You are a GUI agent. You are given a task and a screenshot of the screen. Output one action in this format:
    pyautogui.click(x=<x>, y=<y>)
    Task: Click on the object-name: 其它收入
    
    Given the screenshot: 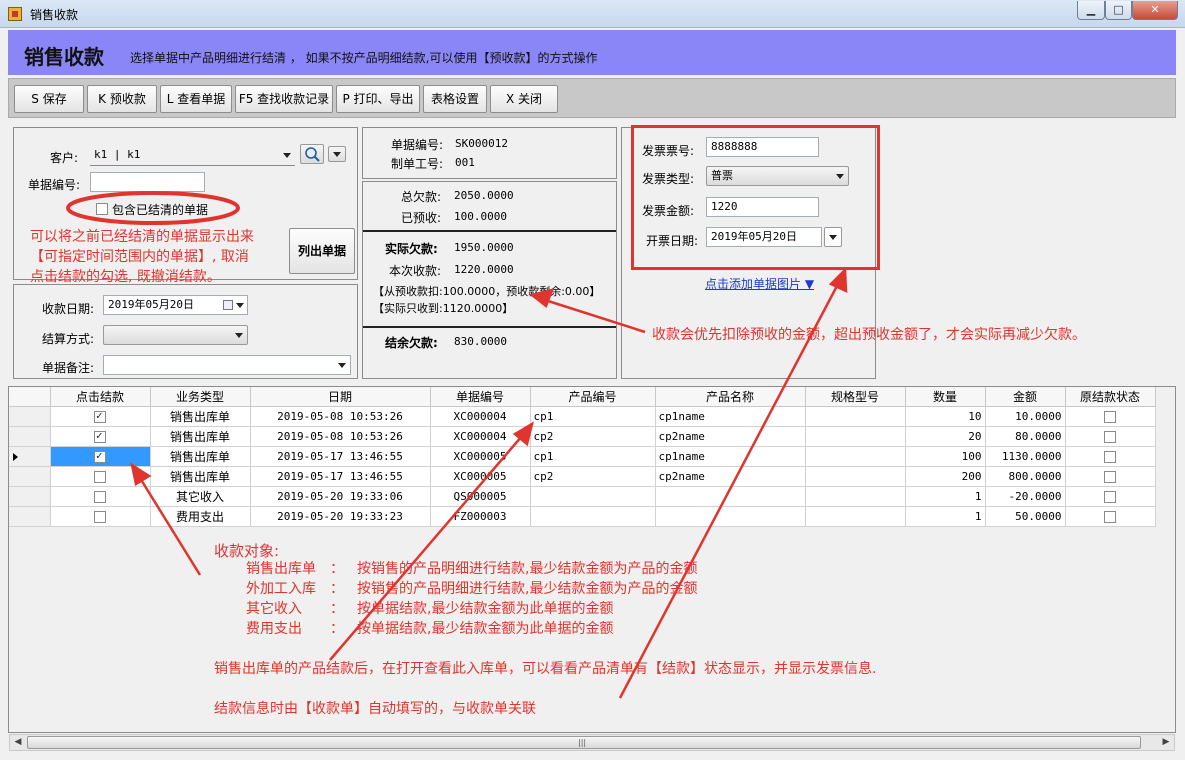 What is the action you would take?
    pyautogui.click(x=274, y=609)
    